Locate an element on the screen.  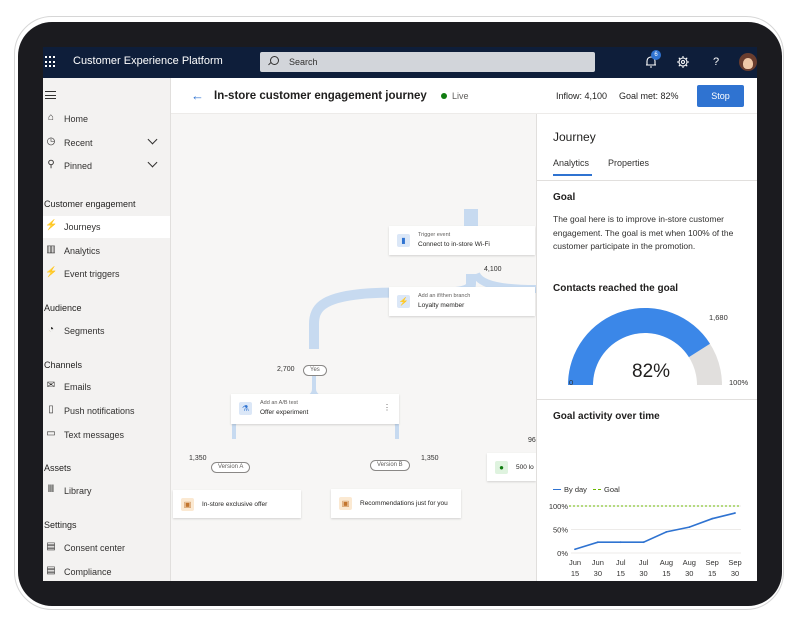
sidebar-item-home: ⌂ Home is located at coordinates (106, 119).